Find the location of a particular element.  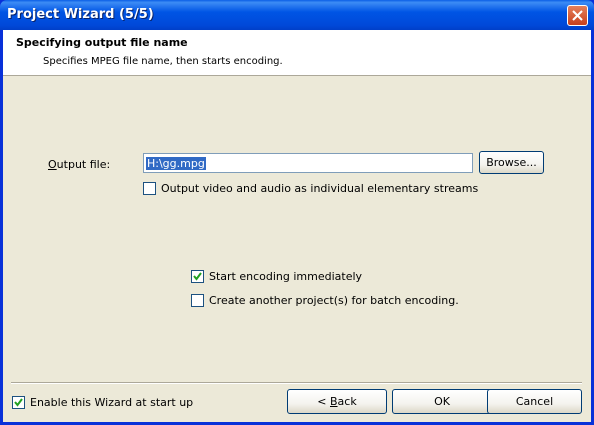

close-icon is located at coordinates (577, 15).